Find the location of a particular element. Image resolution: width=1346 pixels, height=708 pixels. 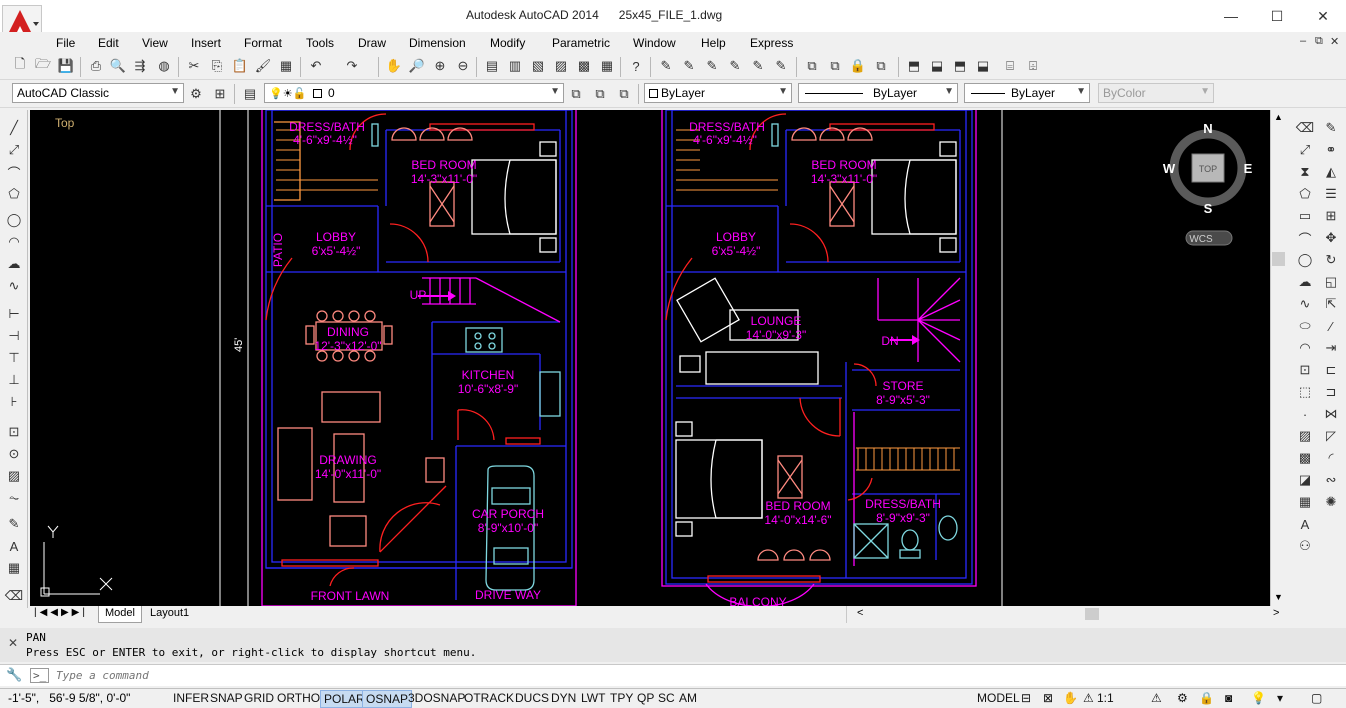

cloud-icon: ☁ is located at coordinates (1305, 282).